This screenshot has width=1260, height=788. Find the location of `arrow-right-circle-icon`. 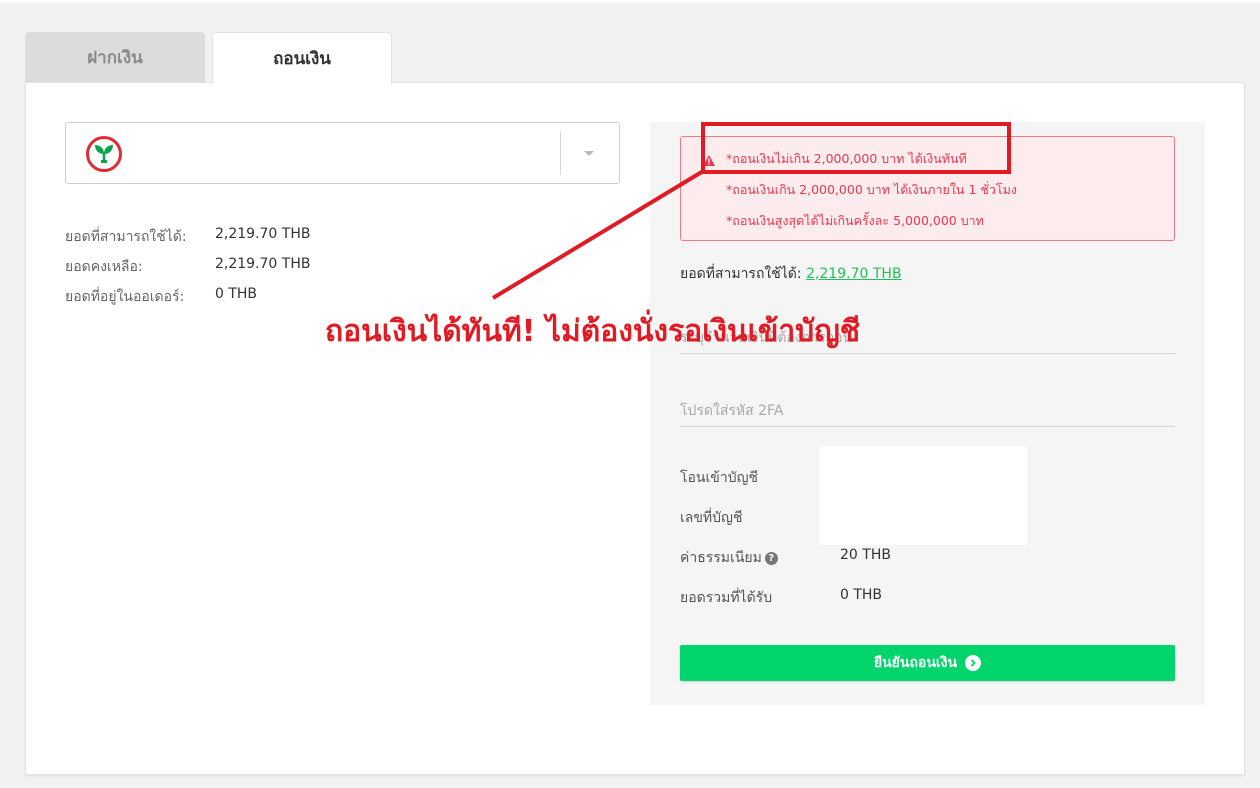

arrow-right-circle-icon is located at coordinates (973, 663).